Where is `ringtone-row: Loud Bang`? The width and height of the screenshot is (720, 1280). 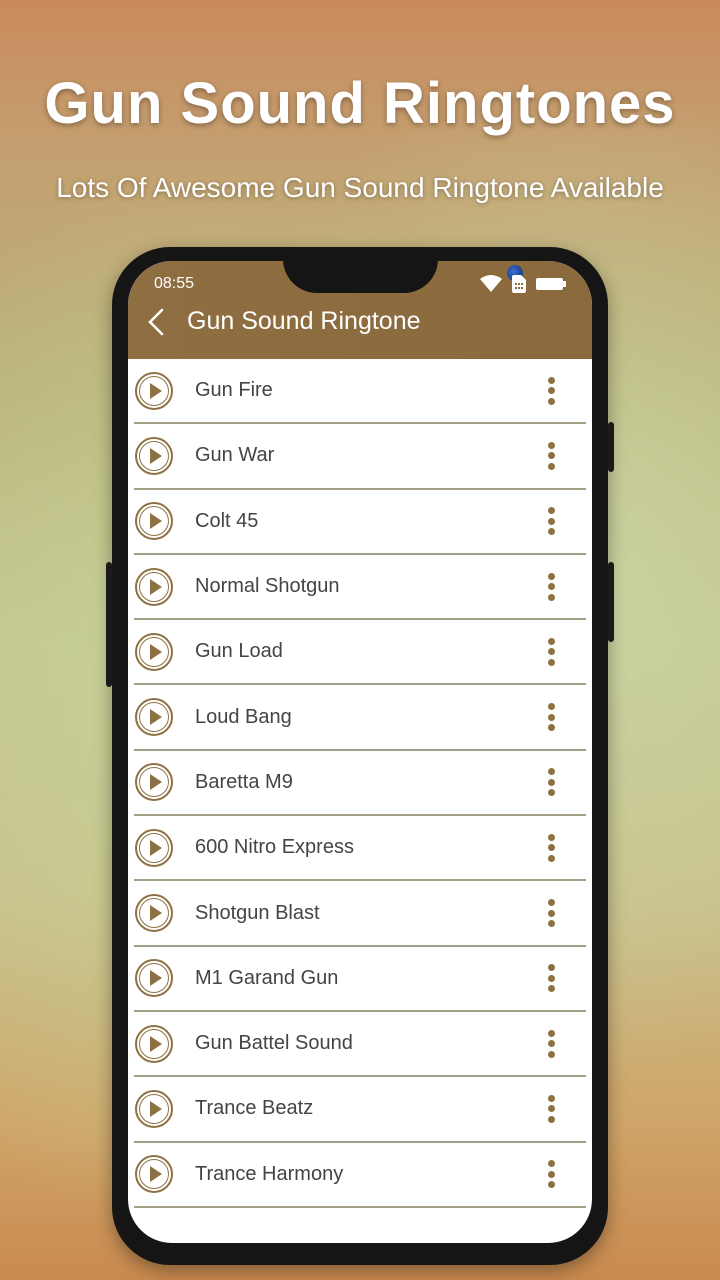 ringtone-row: Loud Bang is located at coordinates (360, 718).